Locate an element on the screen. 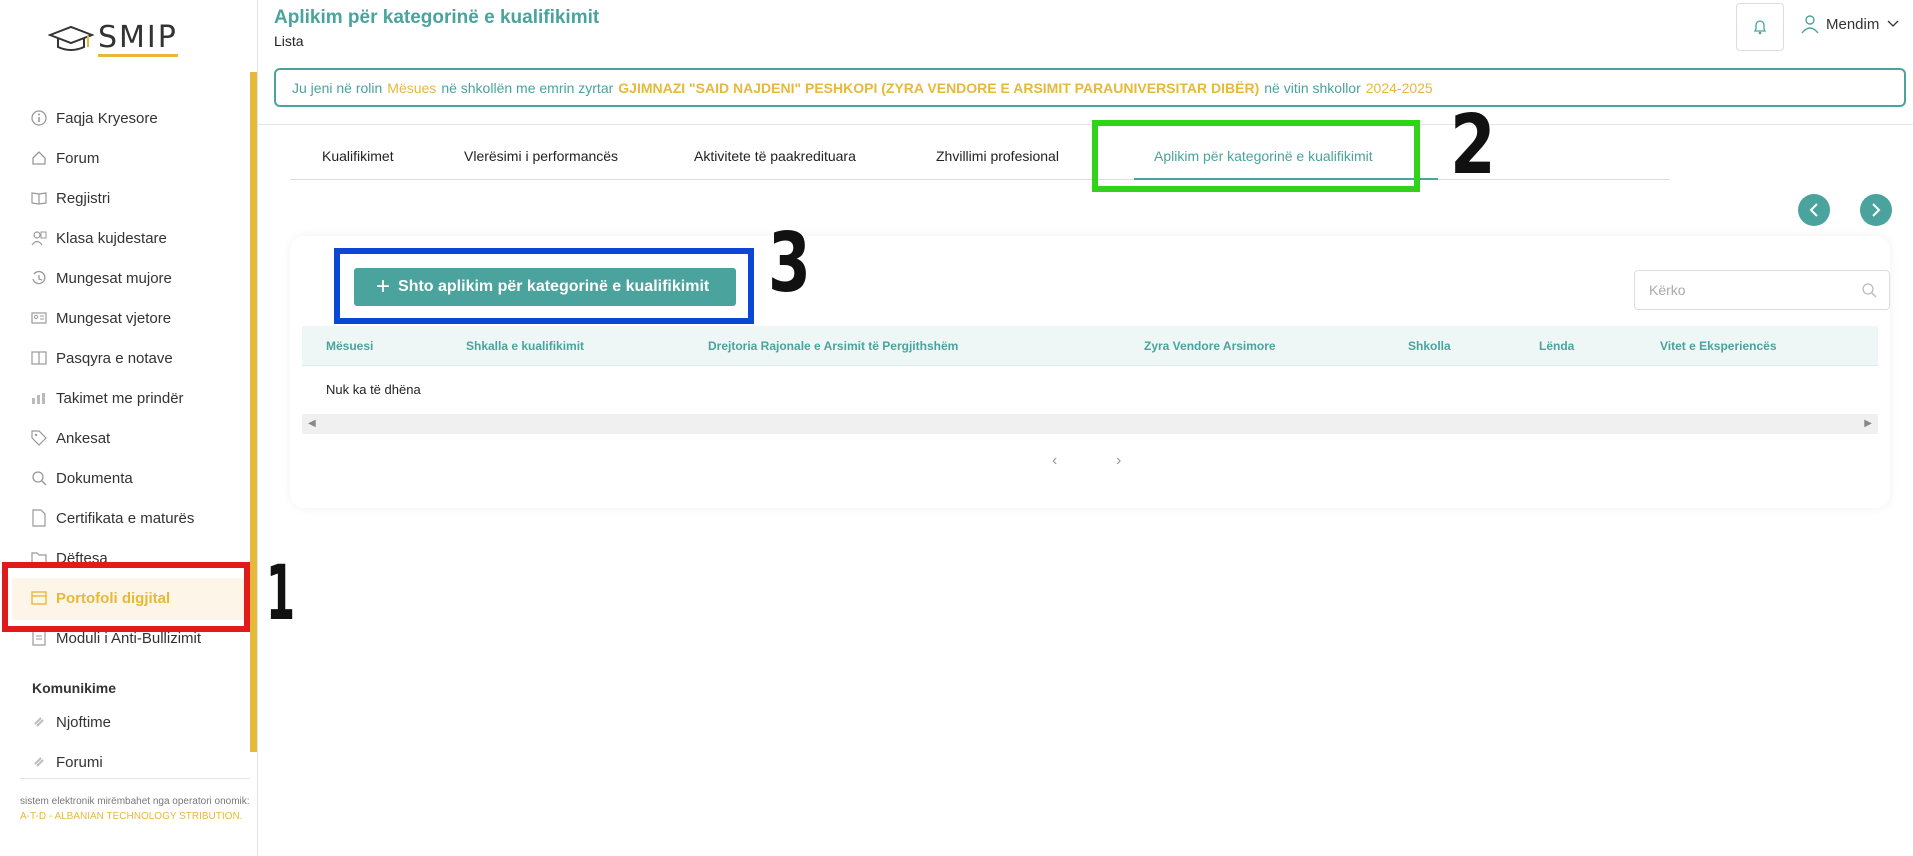  column-header-vitet-eksperiences: Vitet e Eksperiencës is located at coordinates (1718, 346).